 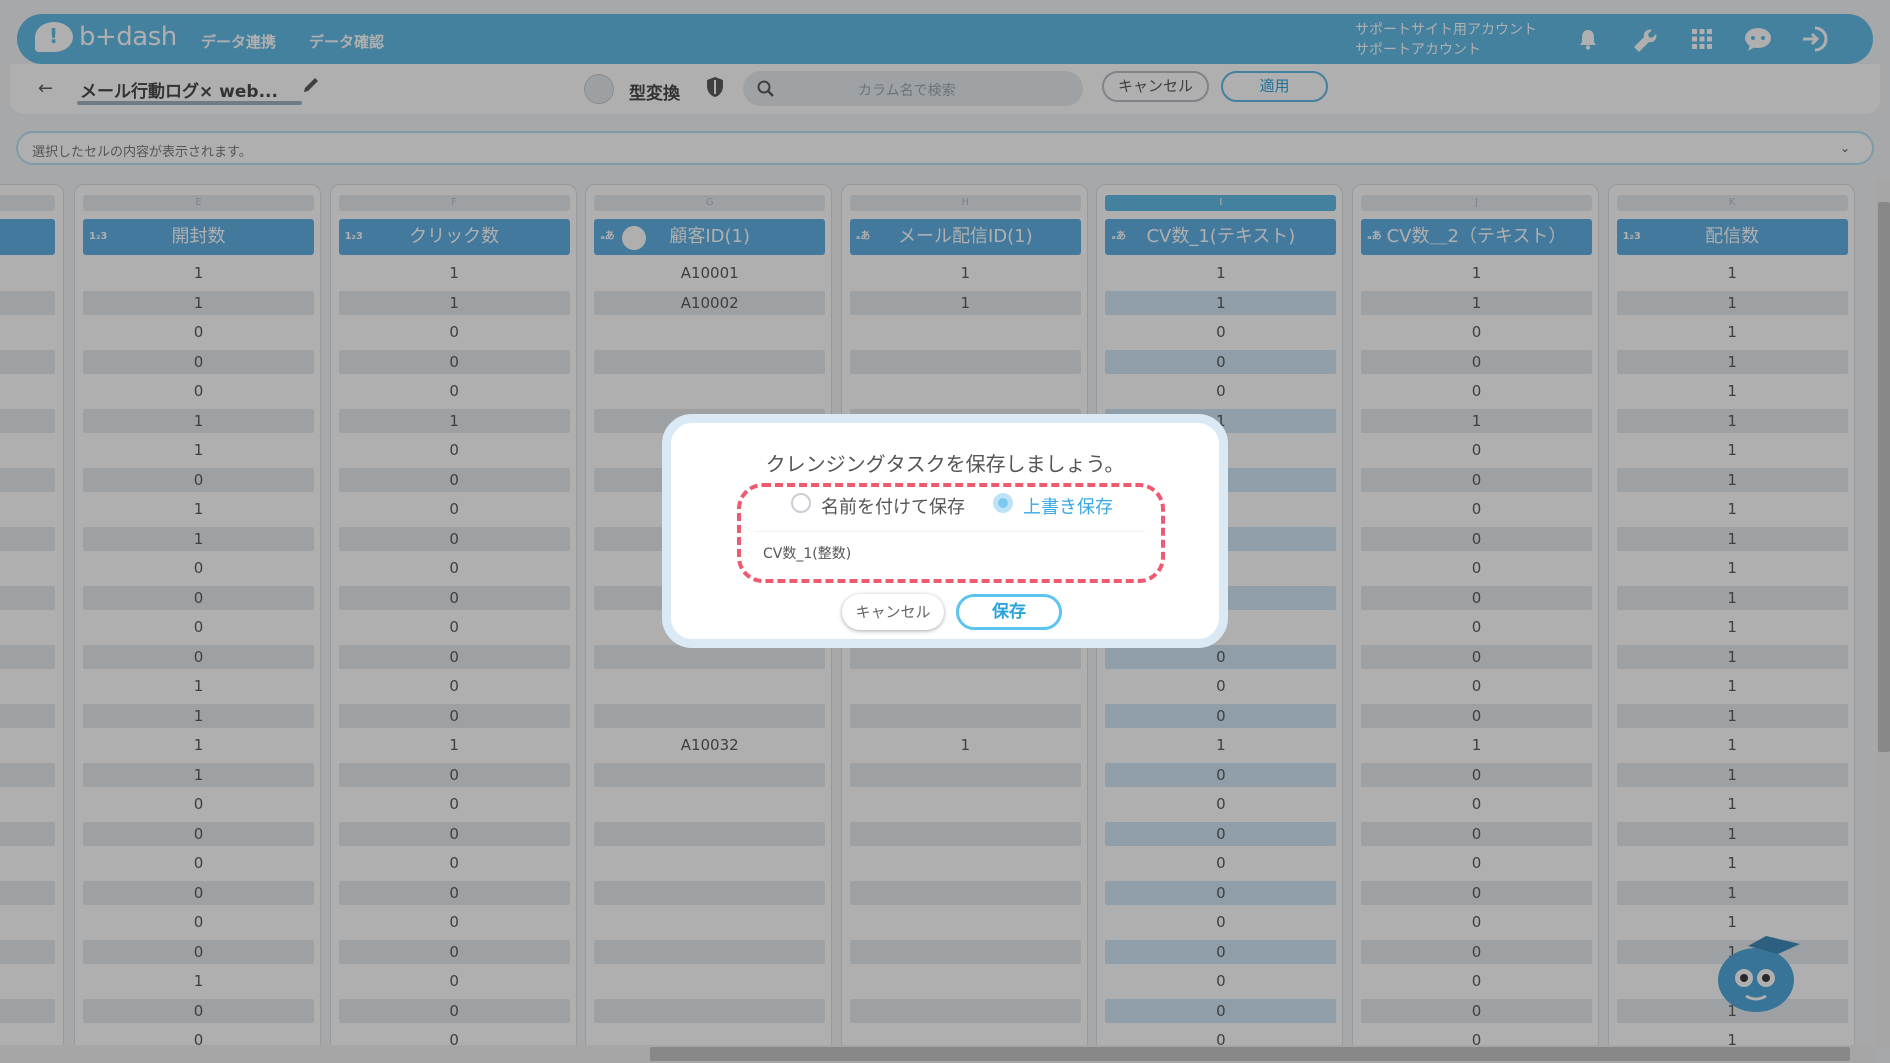 I want to click on radio-save-as, so click(x=801, y=503).